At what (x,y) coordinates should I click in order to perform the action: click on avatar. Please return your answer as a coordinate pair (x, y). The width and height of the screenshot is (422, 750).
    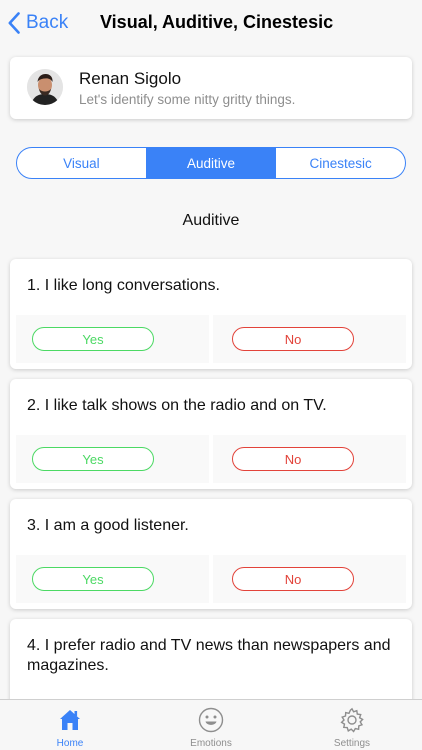
    Looking at the image, I should click on (45, 87).